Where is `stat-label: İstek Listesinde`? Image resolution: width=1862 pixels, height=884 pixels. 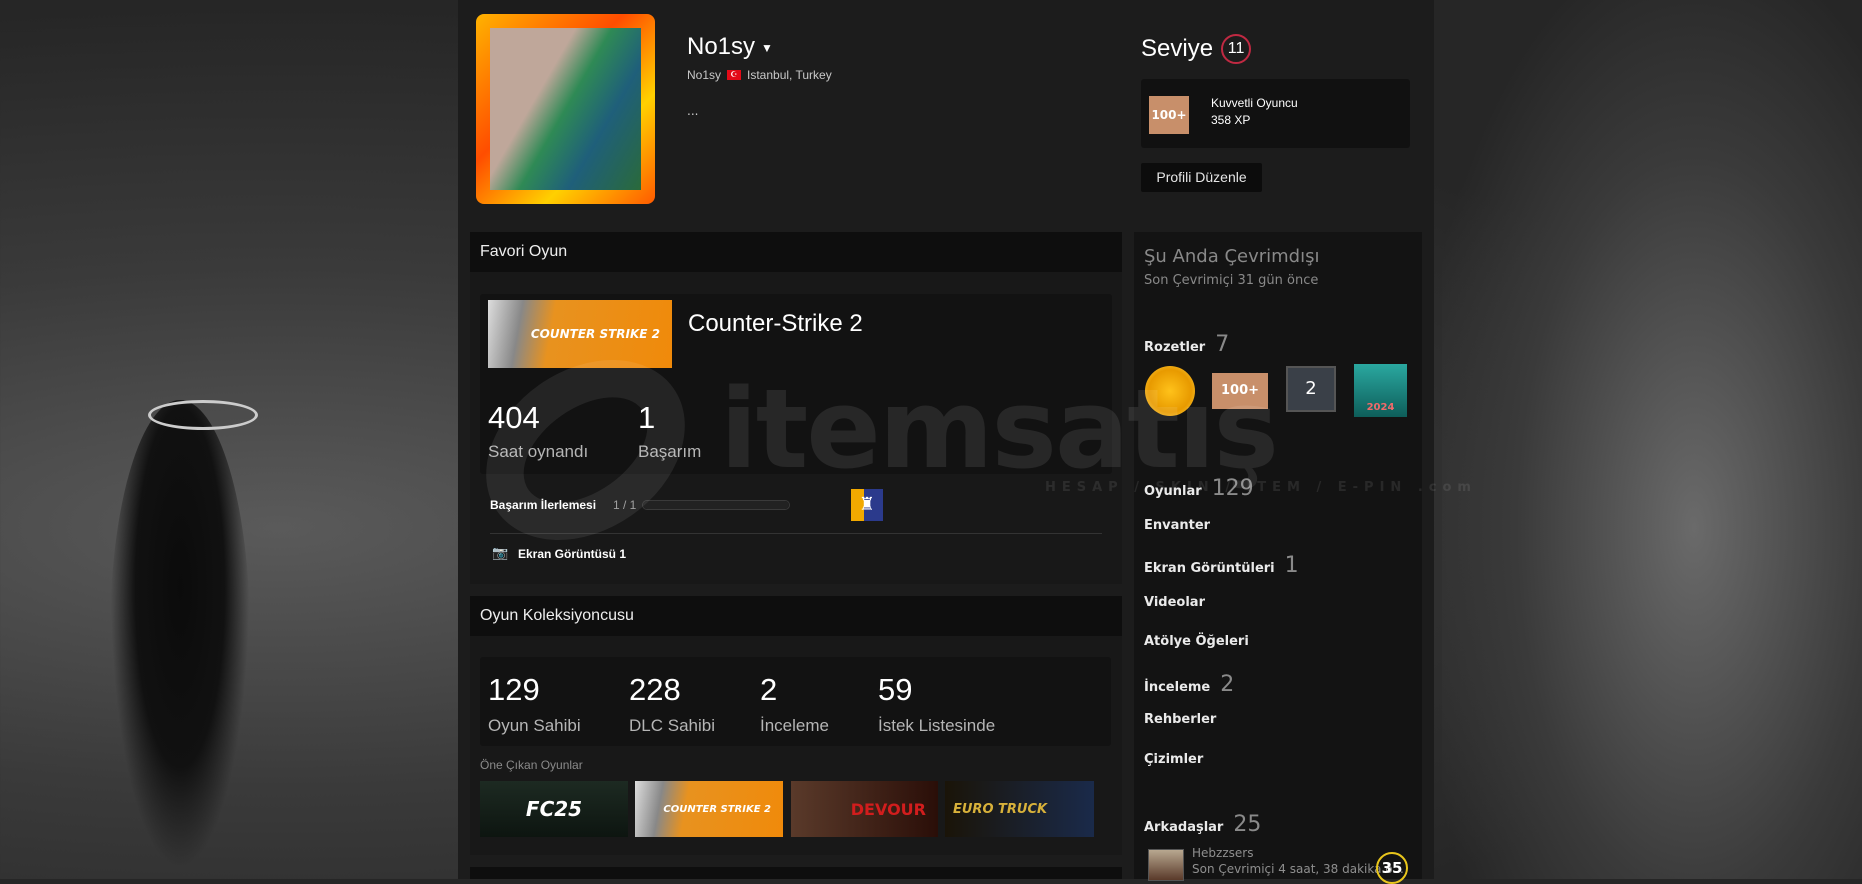
stat-label: İstek Listesinde is located at coordinates (937, 725).